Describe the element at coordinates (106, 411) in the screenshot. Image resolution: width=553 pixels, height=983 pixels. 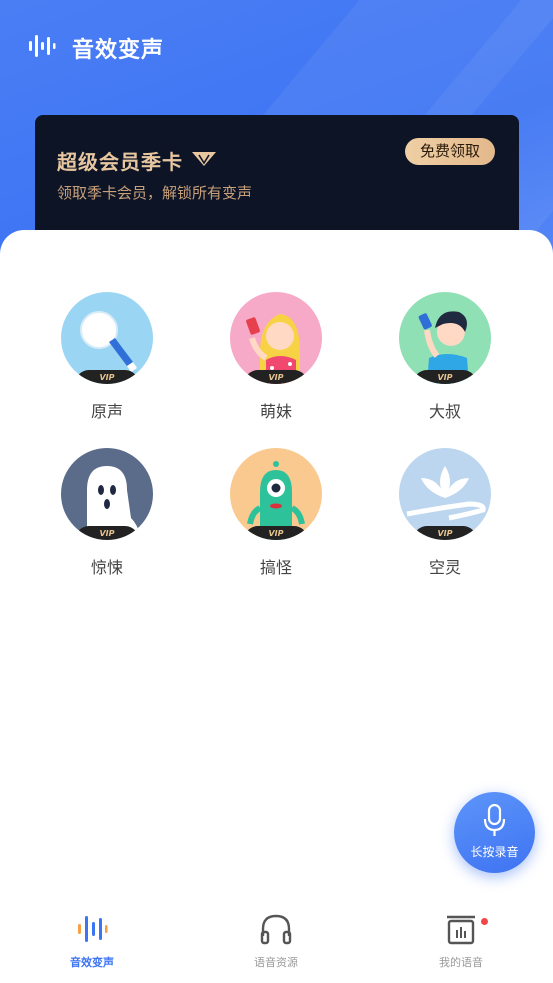
I see `effect-label: 原声` at that location.